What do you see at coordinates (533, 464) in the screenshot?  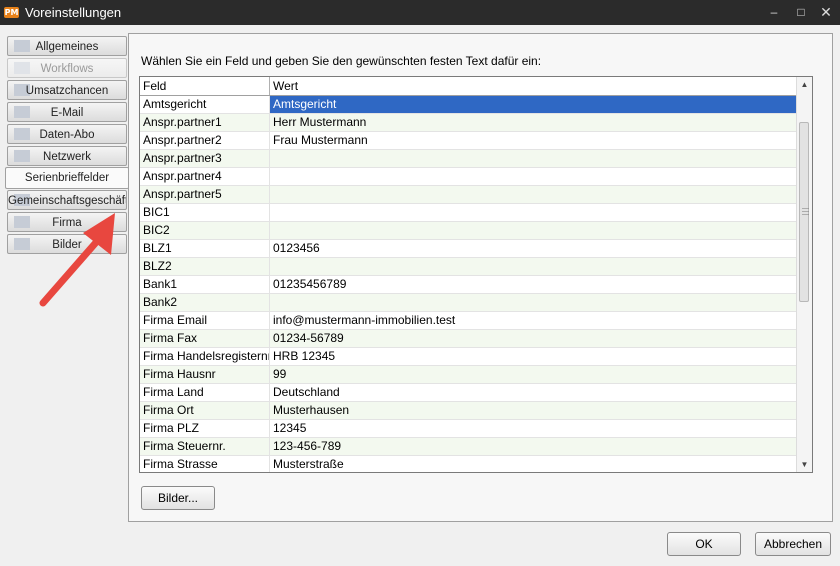 I see `cell-wert: Musterstraße` at bounding box center [533, 464].